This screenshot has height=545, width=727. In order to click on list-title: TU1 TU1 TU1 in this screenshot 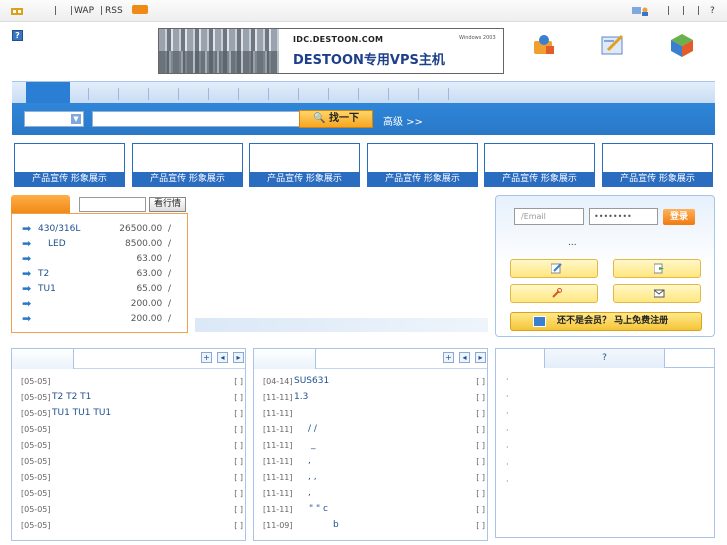, I will do `click(81, 413)`.